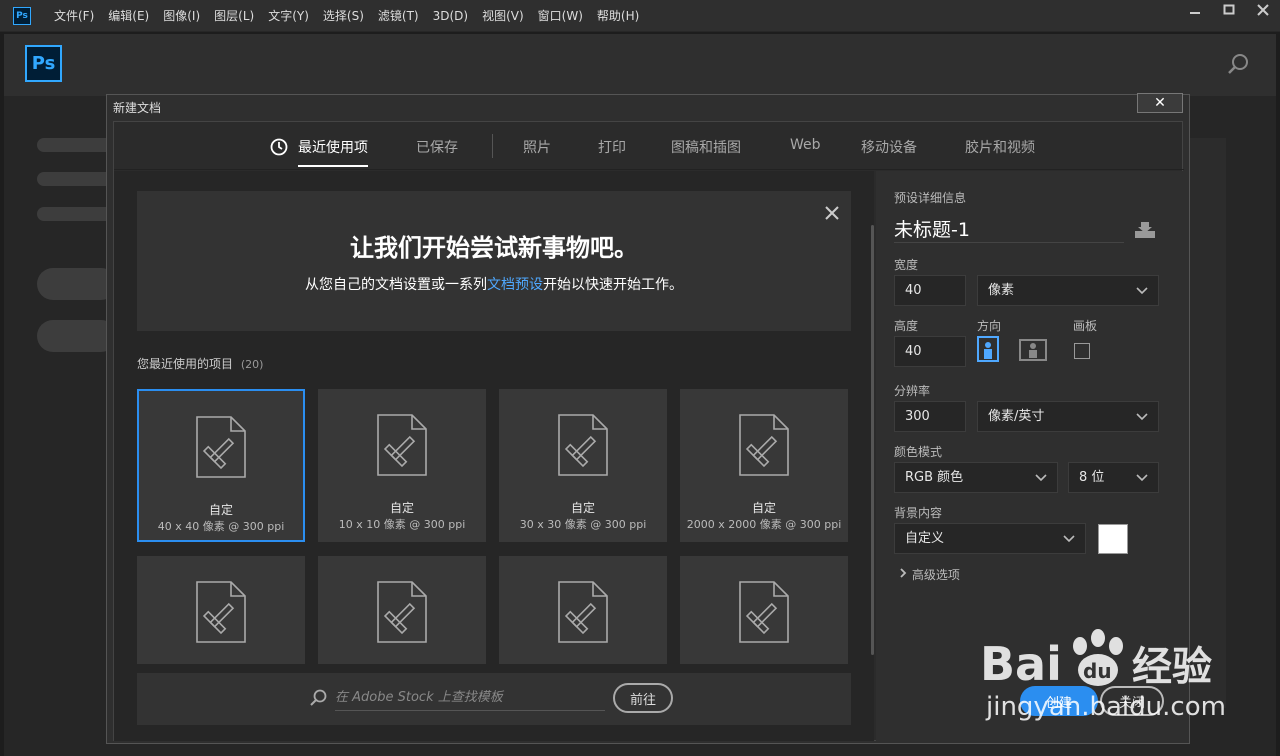 The width and height of the screenshot is (1280, 756). What do you see at coordinates (1229, 10) in the screenshot?
I see `maximize-icon` at bounding box center [1229, 10].